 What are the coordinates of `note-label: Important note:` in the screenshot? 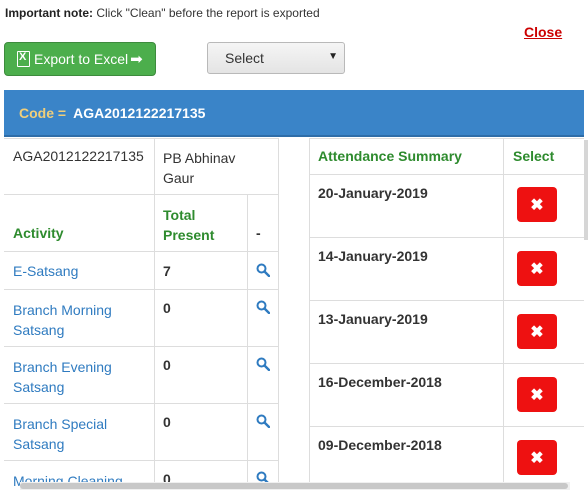 It's located at (49, 13).